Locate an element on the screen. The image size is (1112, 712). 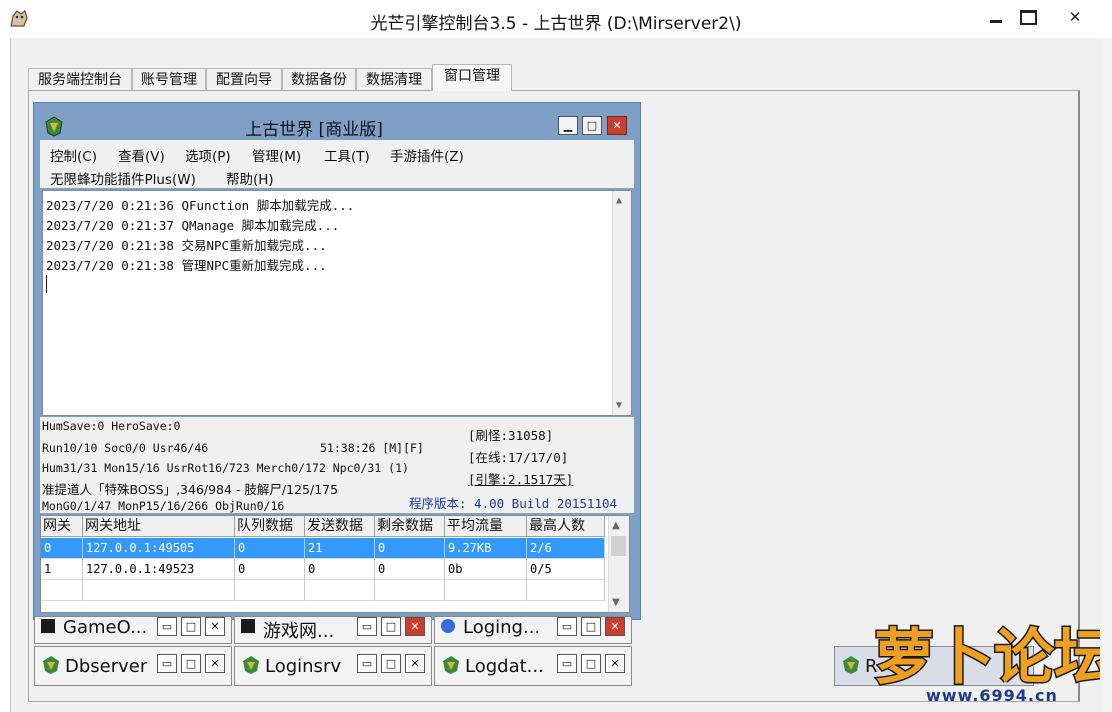
online-count: [在线:17/17/0] is located at coordinates (518, 457).